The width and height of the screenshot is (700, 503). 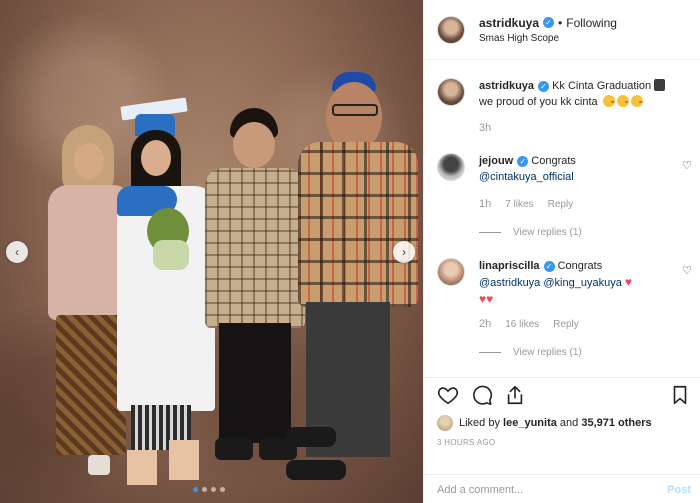 I want to click on like-heart-icon, so click(x=448, y=395).